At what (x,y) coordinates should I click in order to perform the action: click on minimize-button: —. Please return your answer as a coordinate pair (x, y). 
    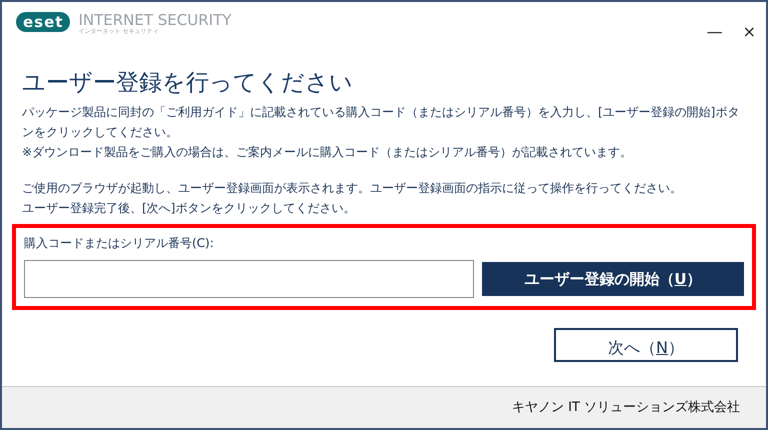
    Looking at the image, I should click on (714, 32).